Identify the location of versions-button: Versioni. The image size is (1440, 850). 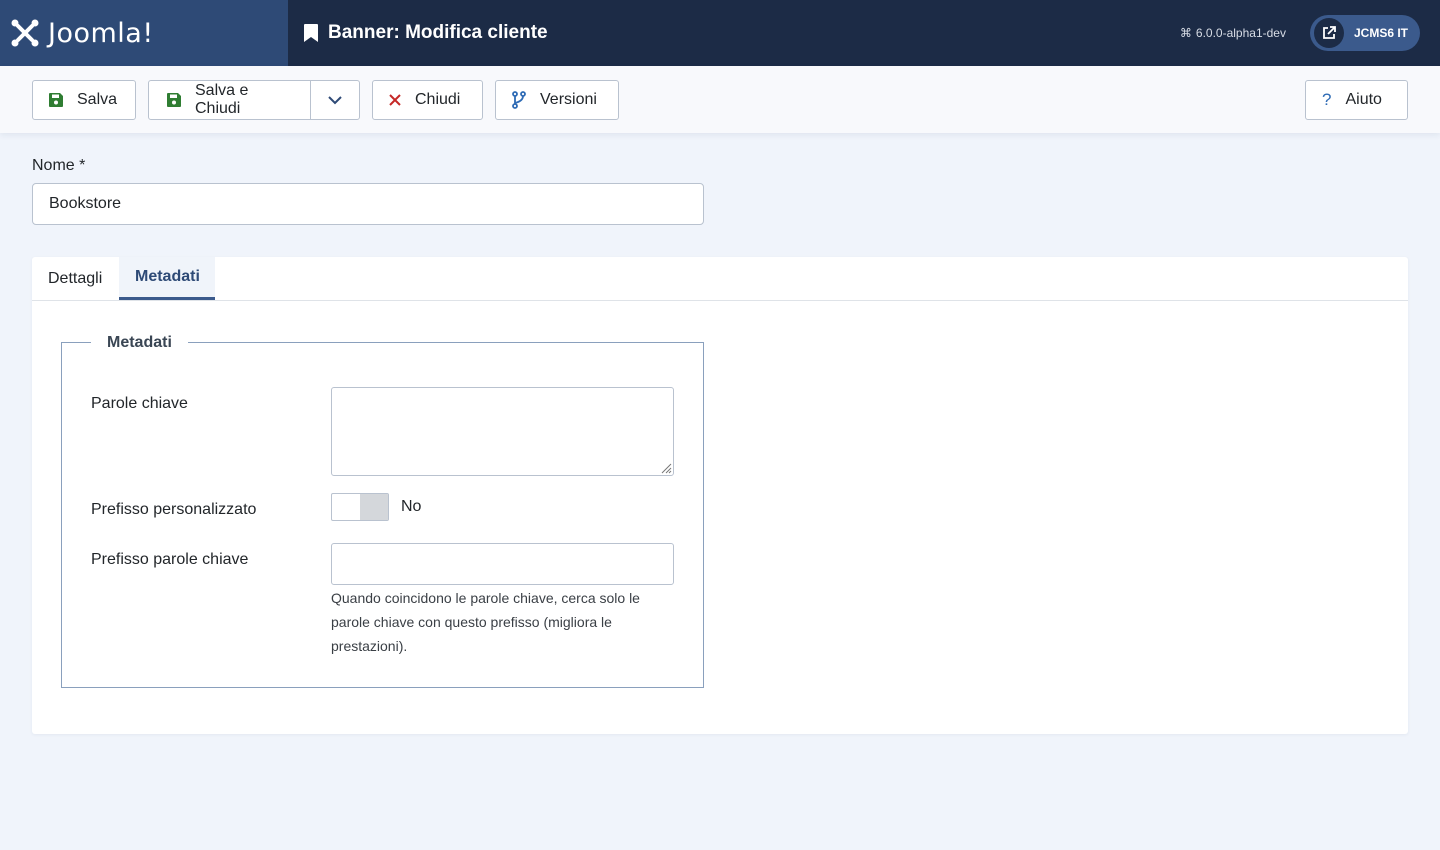
(557, 100).